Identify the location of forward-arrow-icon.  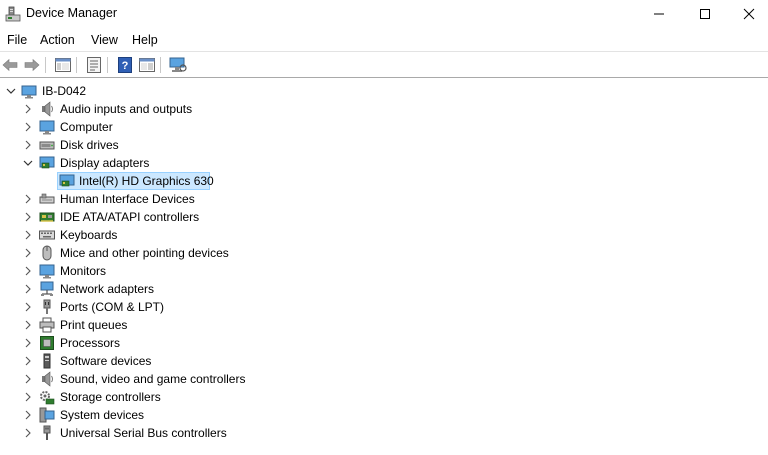
(32, 65).